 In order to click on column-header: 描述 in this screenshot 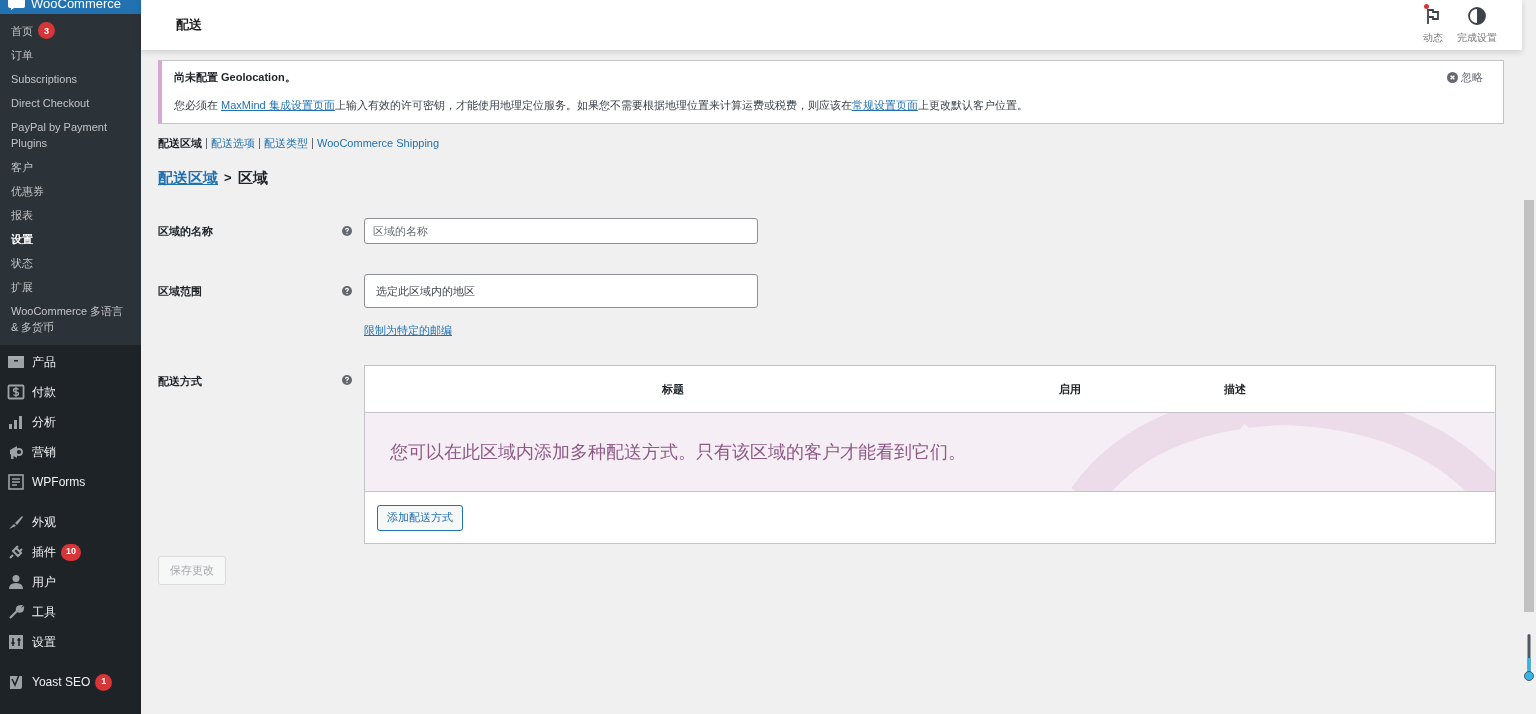, I will do `click(1235, 389)`.